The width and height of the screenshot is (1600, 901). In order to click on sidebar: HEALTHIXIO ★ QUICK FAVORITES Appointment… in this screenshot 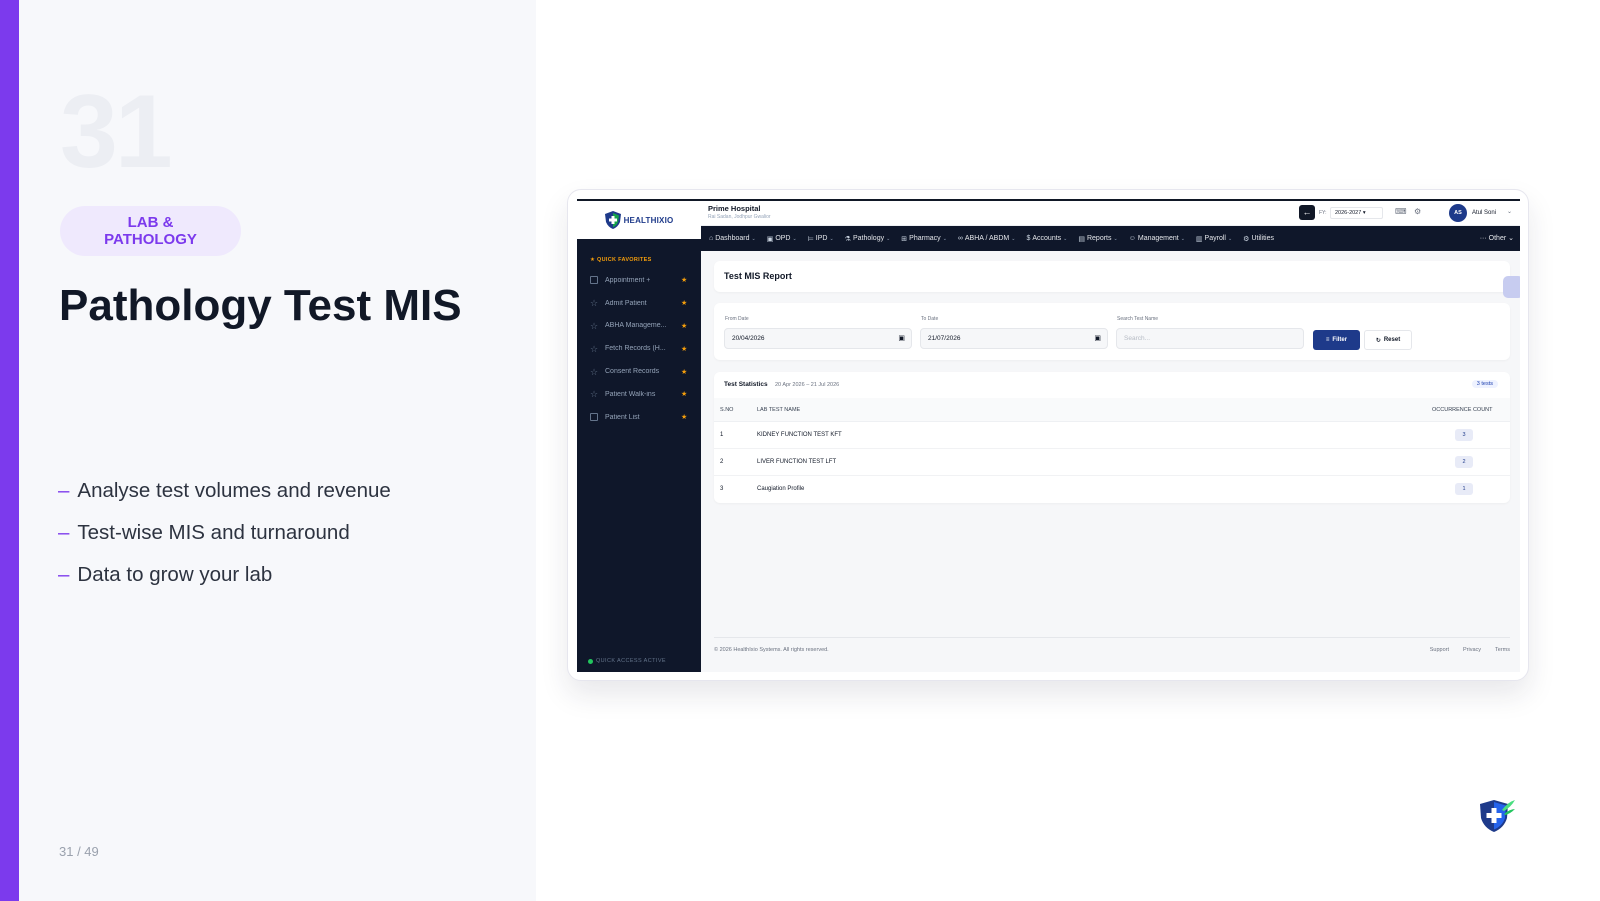, I will do `click(639, 436)`.